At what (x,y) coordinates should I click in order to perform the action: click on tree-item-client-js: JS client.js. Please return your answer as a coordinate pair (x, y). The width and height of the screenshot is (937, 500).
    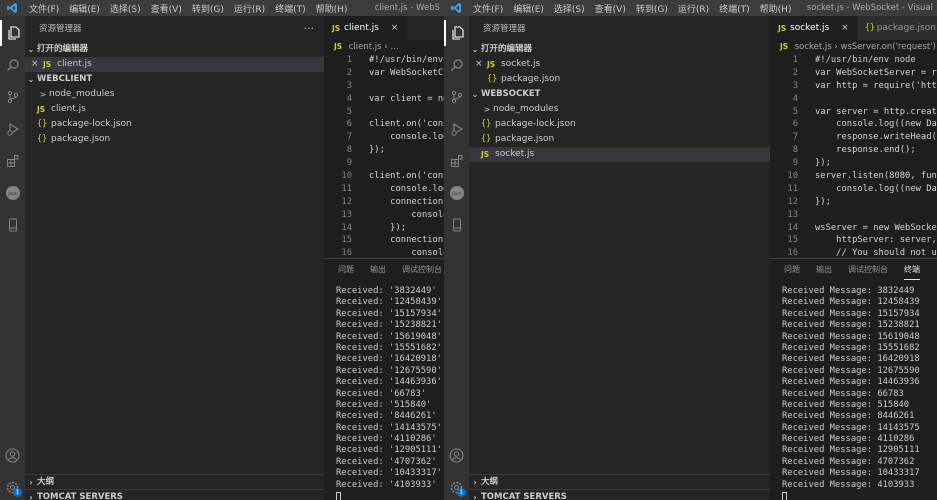
    Looking at the image, I should click on (174, 109).